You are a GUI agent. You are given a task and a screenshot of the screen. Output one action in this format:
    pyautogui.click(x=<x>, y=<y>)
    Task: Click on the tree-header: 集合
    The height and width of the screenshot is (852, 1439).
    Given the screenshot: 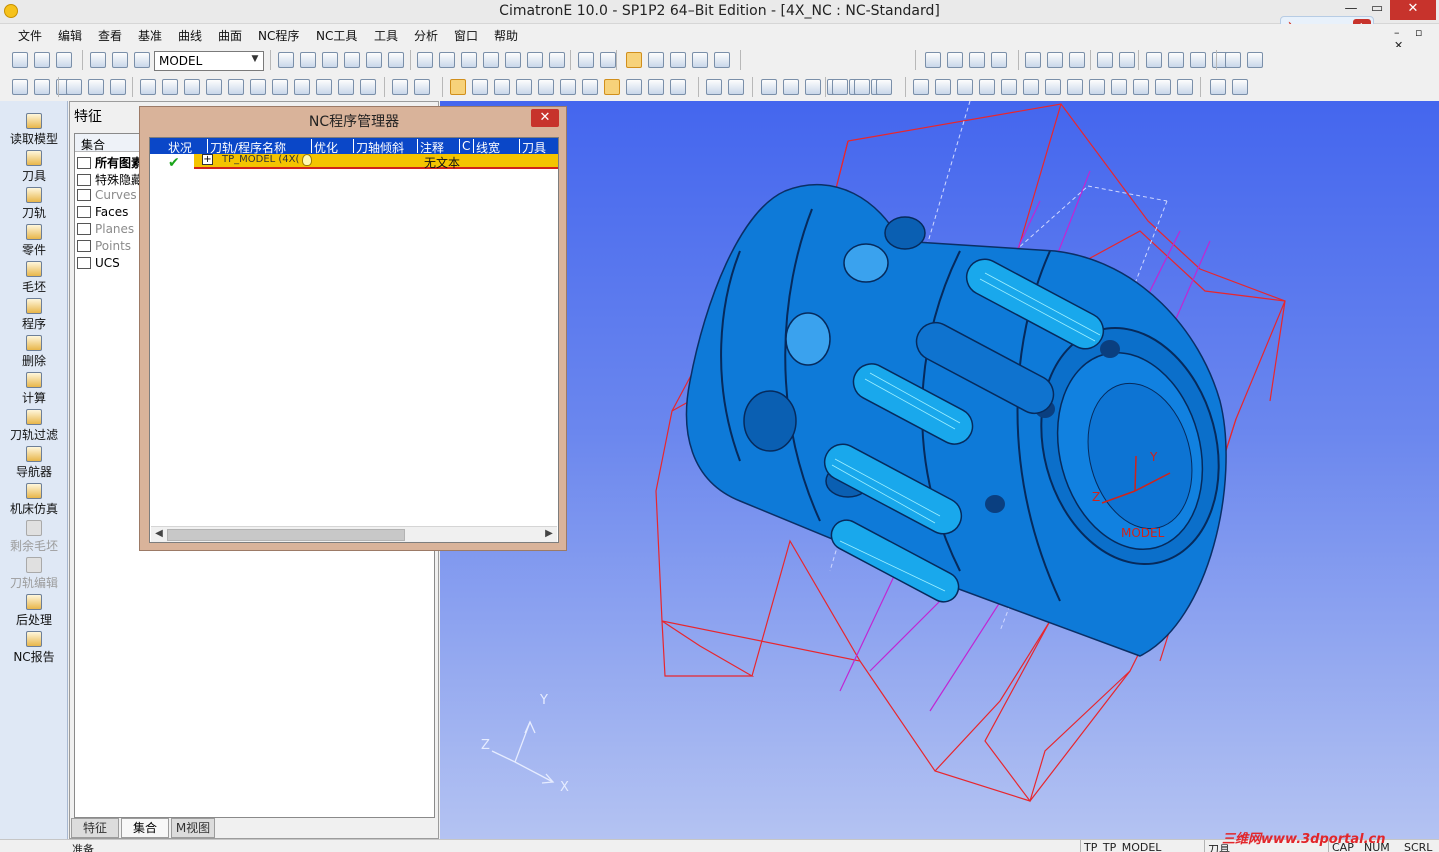 What is the action you would take?
    pyautogui.click(x=108, y=143)
    